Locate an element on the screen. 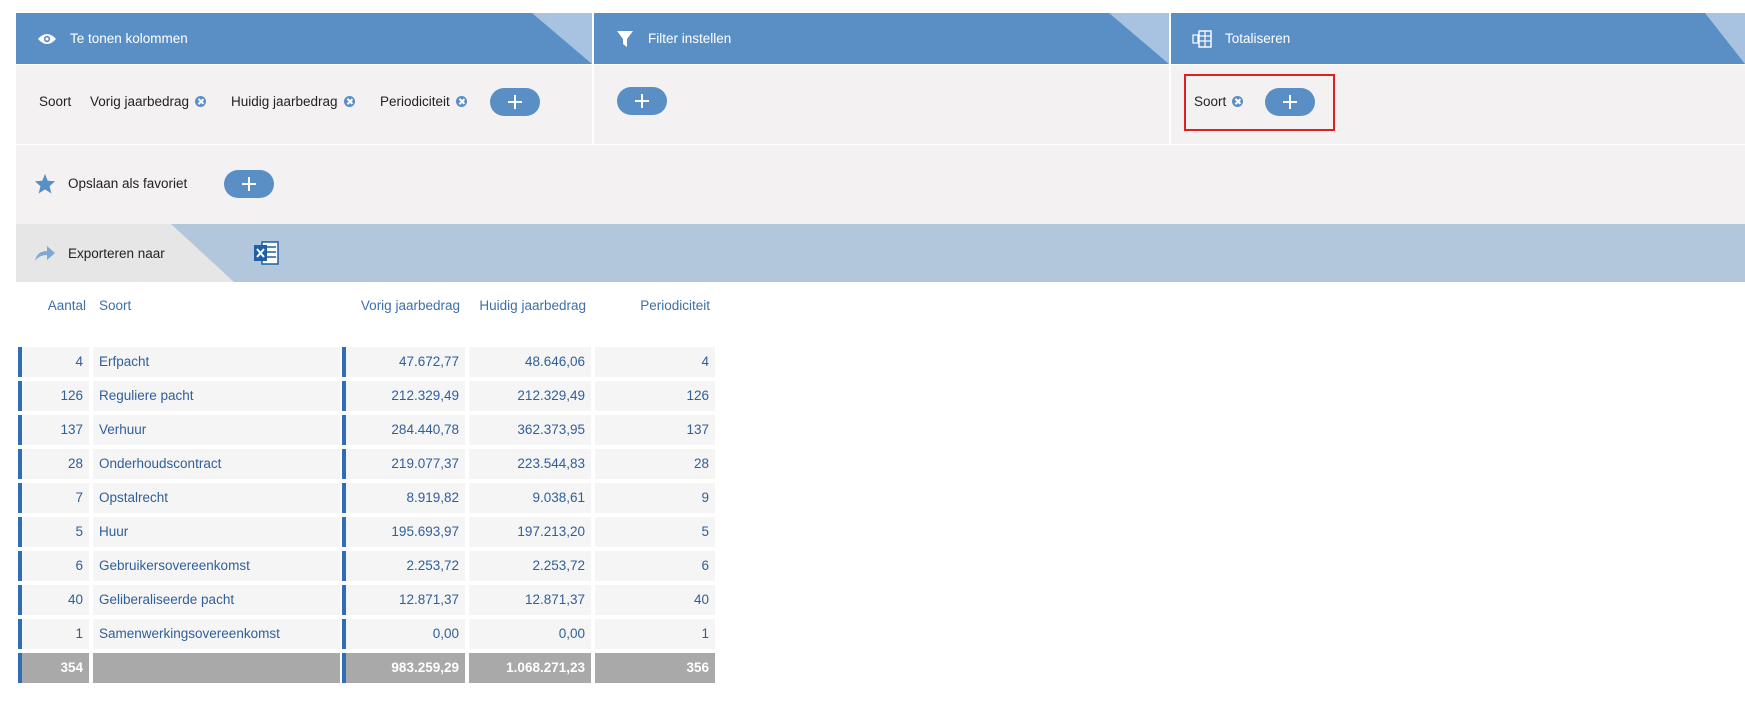 Image resolution: width=1745 pixels, height=715 pixels. cell-aantal: 137 is located at coordinates (53, 430).